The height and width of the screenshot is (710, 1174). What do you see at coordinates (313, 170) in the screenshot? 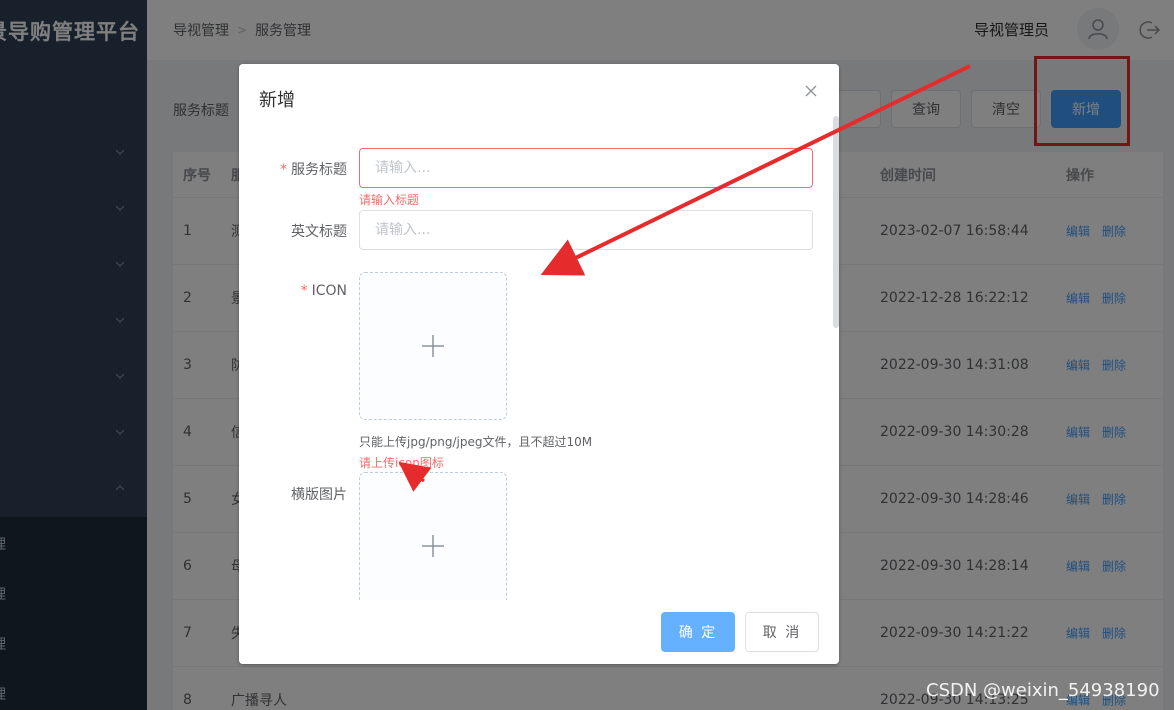
I see `service-title-label: * 服务标题` at bounding box center [313, 170].